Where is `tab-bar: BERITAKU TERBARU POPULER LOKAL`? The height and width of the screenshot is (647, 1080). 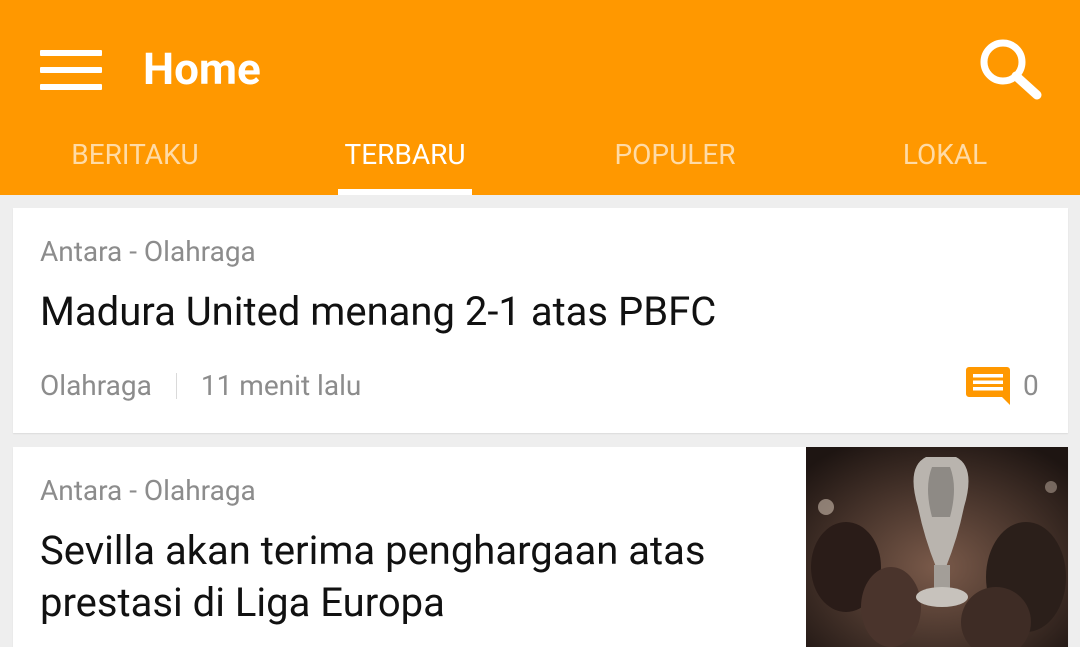 tab-bar: BERITAKU TERBARU POPULER LOKAL is located at coordinates (540, 160).